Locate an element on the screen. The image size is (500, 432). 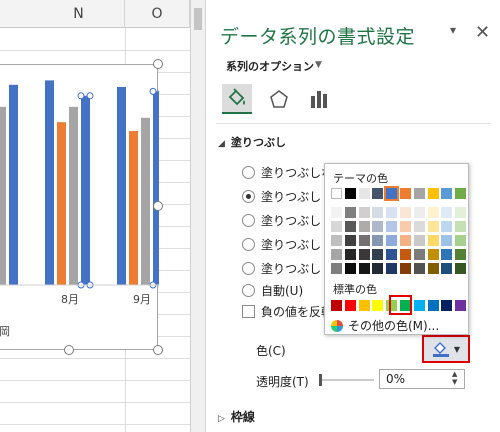
invert-checkbox is located at coordinates (248, 311).